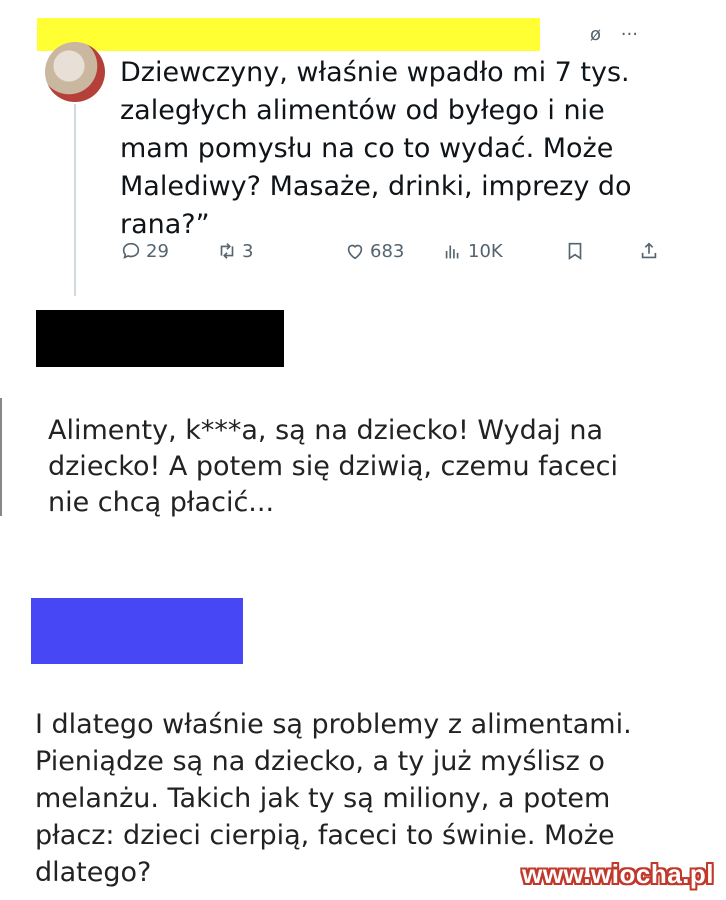  I want to click on reply-count: 29, so click(157, 251).